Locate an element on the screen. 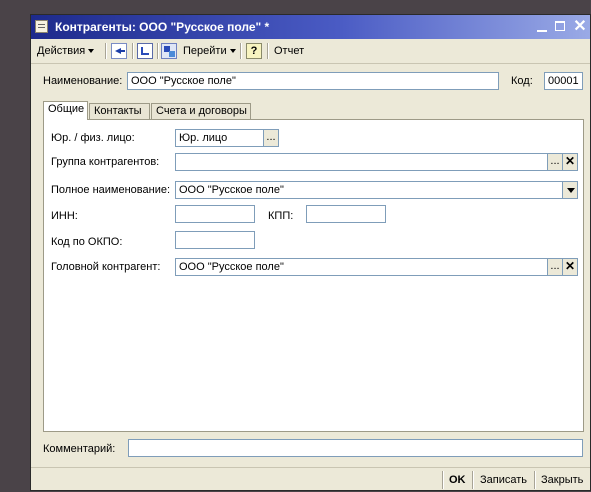  toolbar: Действия Перейти ? Отчет is located at coordinates (310, 51).